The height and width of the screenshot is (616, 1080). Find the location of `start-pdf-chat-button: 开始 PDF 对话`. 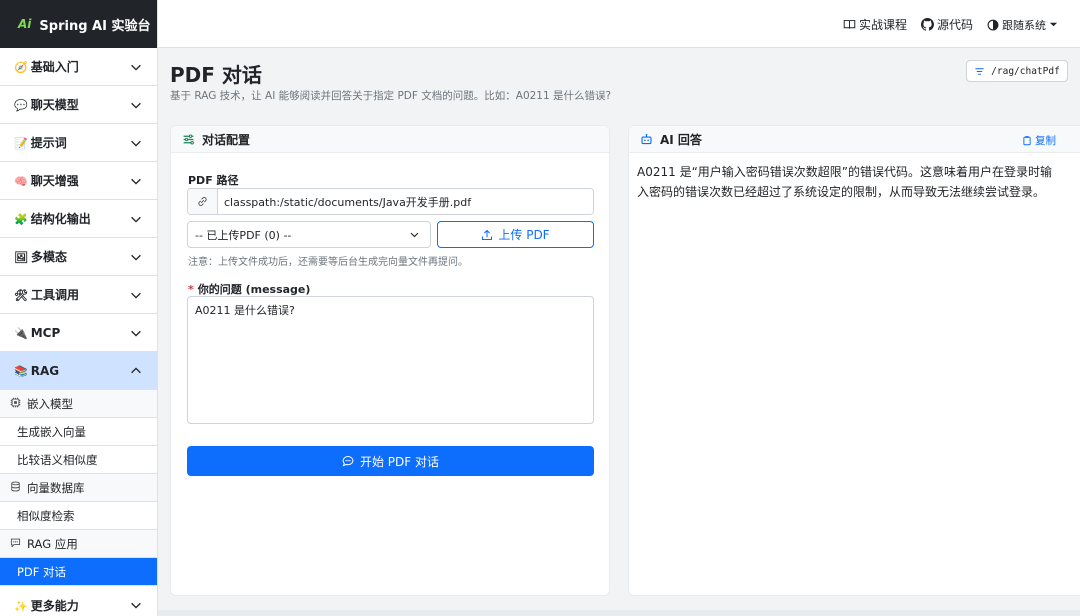

start-pdf-chat-button: 开始 PDF 对话 is located at coordinates (390, 461).